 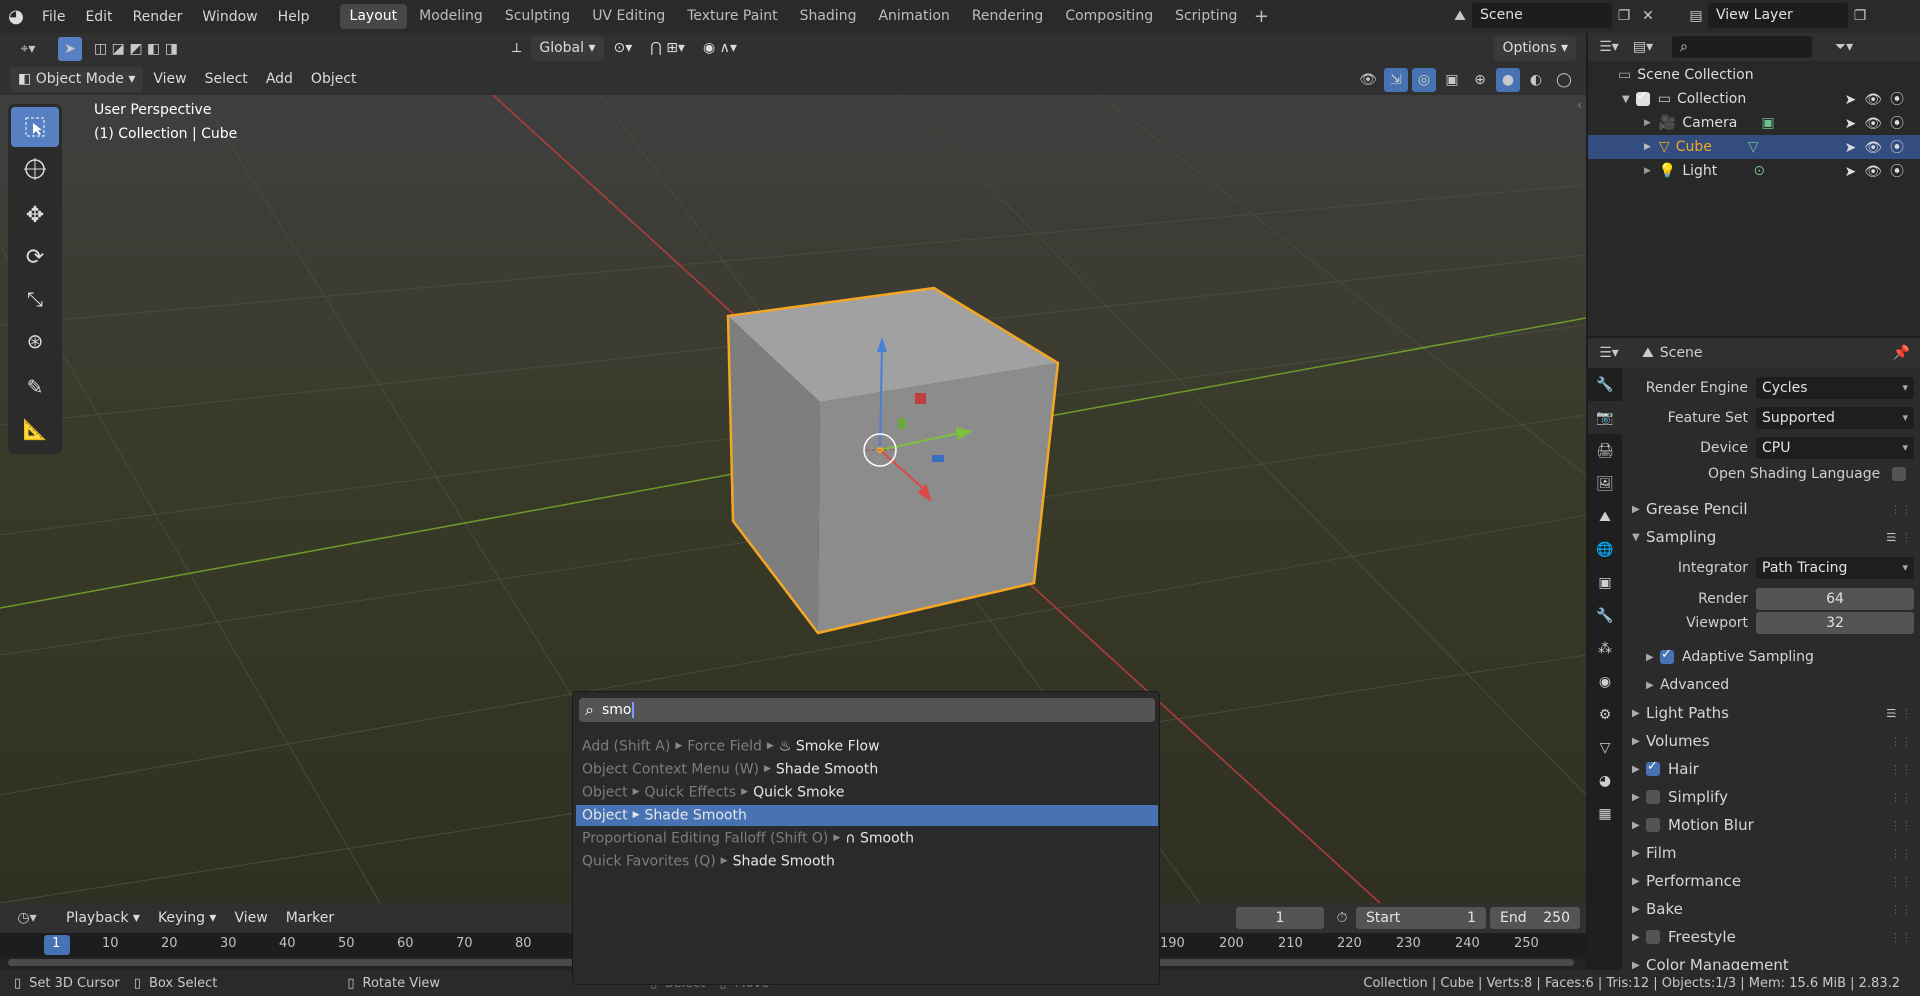 What do you see at coordinates (1535, 48) in the screenshot?
I see `options-dropdown: Options ▾` at bounding box center [1535, 48].